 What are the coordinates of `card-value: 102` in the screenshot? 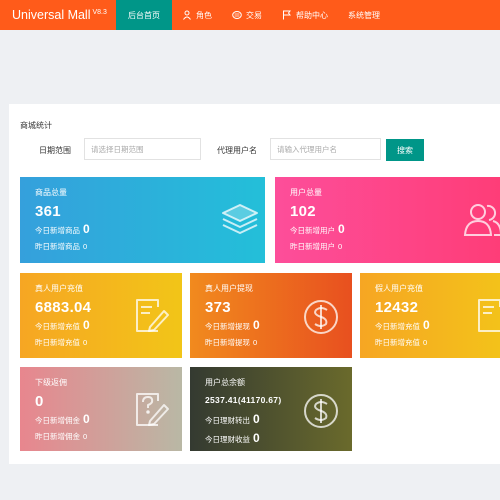 It's located at (303, 211).